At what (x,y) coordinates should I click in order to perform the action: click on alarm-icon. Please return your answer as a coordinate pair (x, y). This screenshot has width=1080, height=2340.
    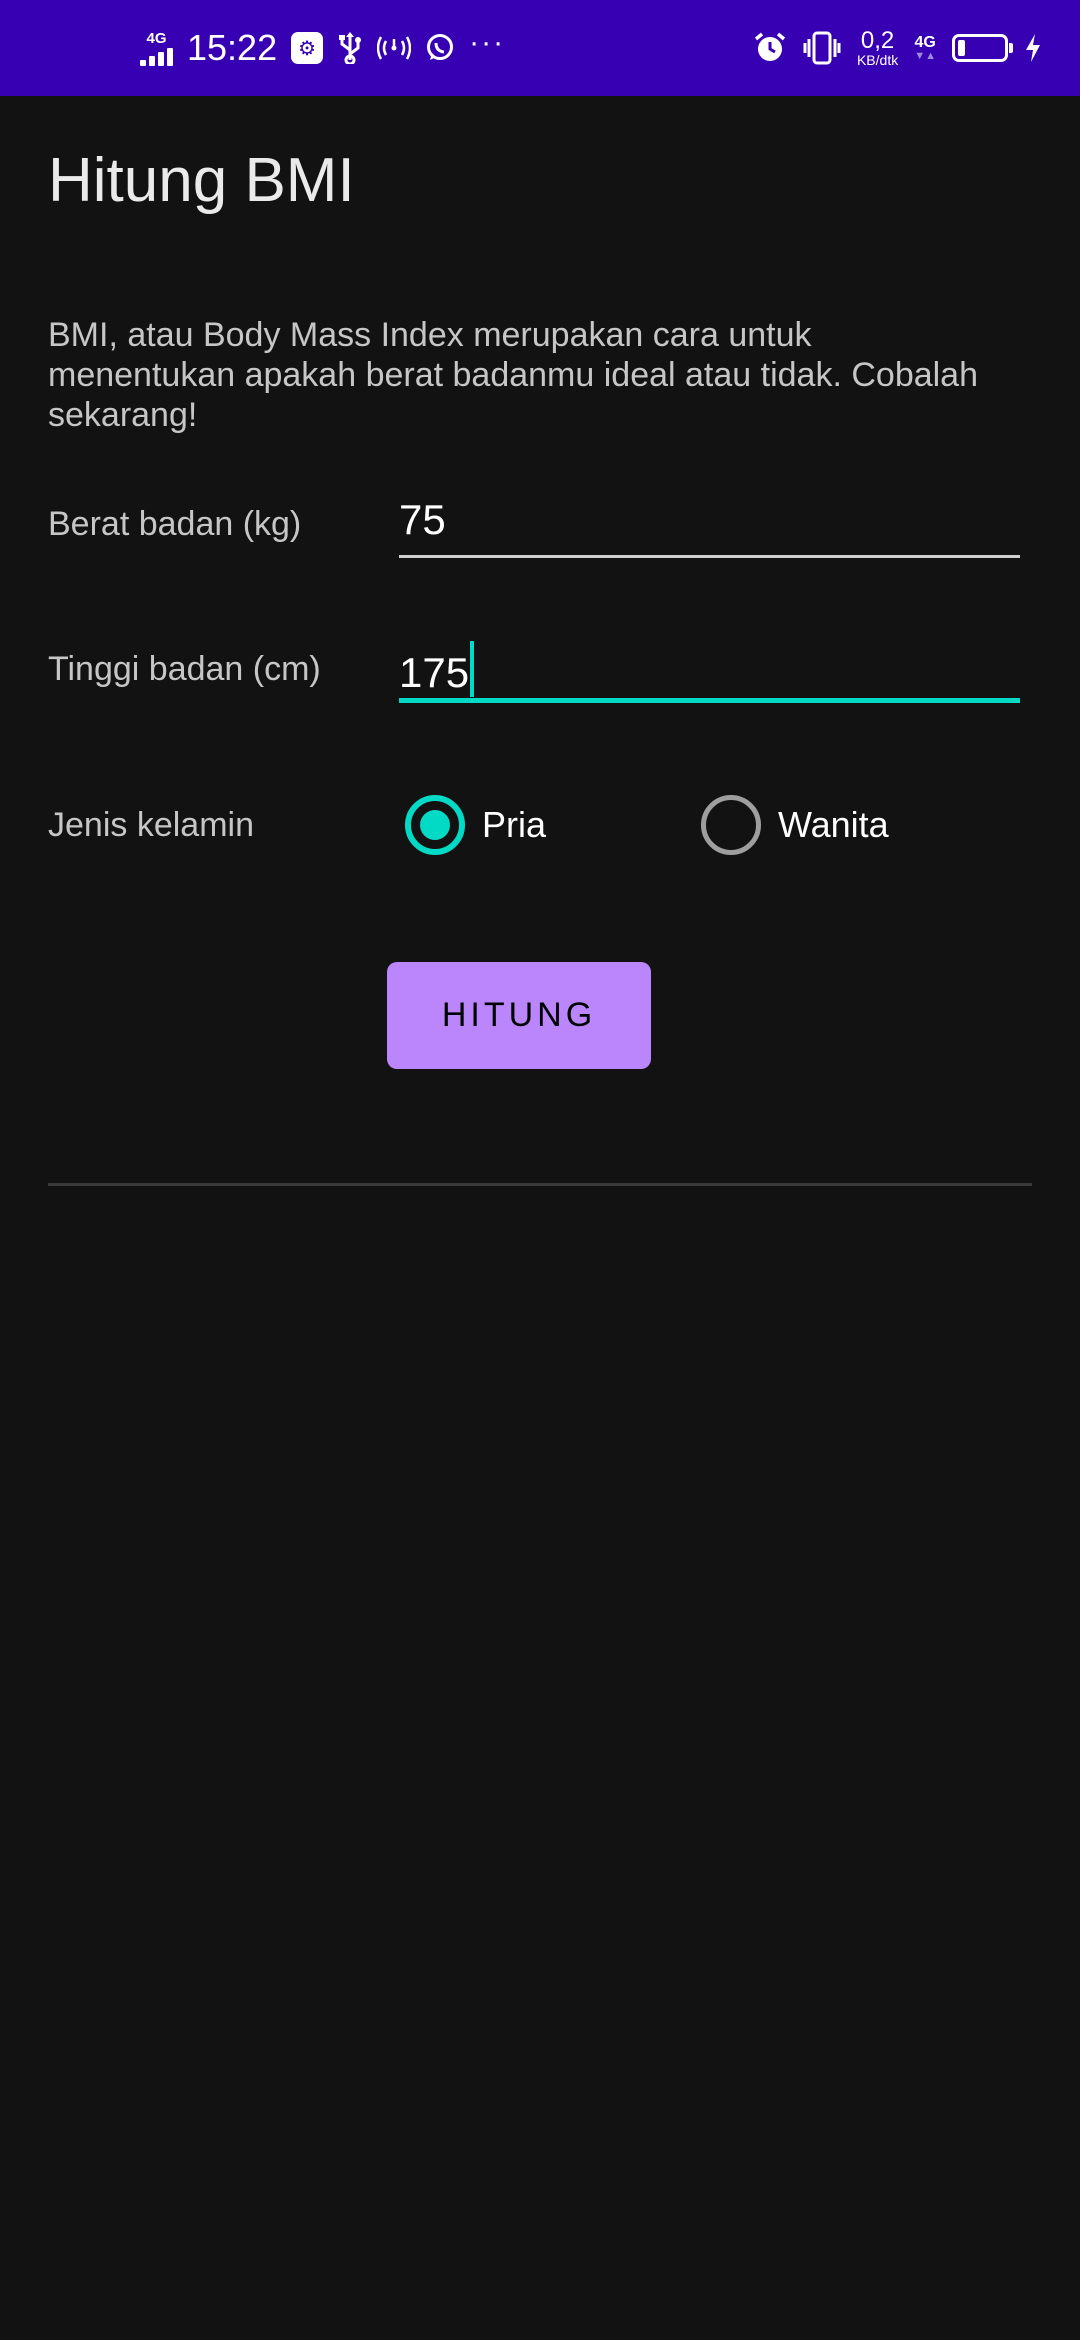
    Looking at the image, I should click on (770, 48).